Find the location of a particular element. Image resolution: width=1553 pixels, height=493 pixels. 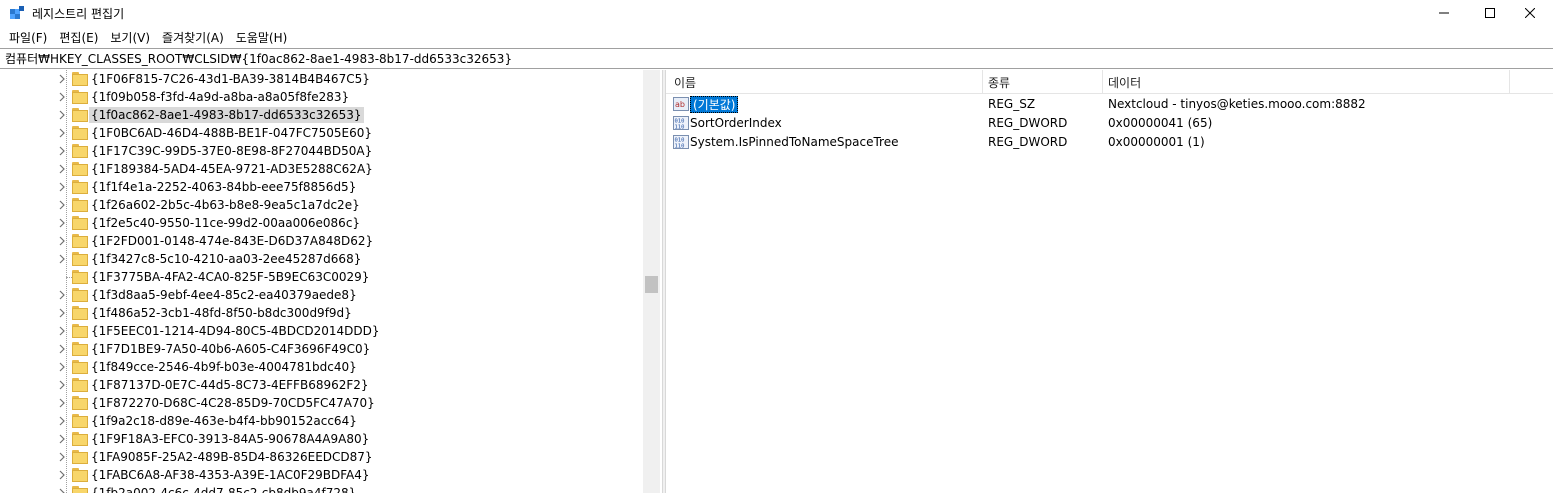

tree-item: {1F189384-5AD4-45EA-9721-AD3E5288C62A} is located at coordinates (320, 169).